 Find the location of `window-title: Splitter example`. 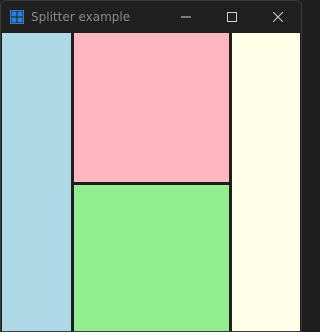

window-title: Splitter example is located at coordinates (81, 17).